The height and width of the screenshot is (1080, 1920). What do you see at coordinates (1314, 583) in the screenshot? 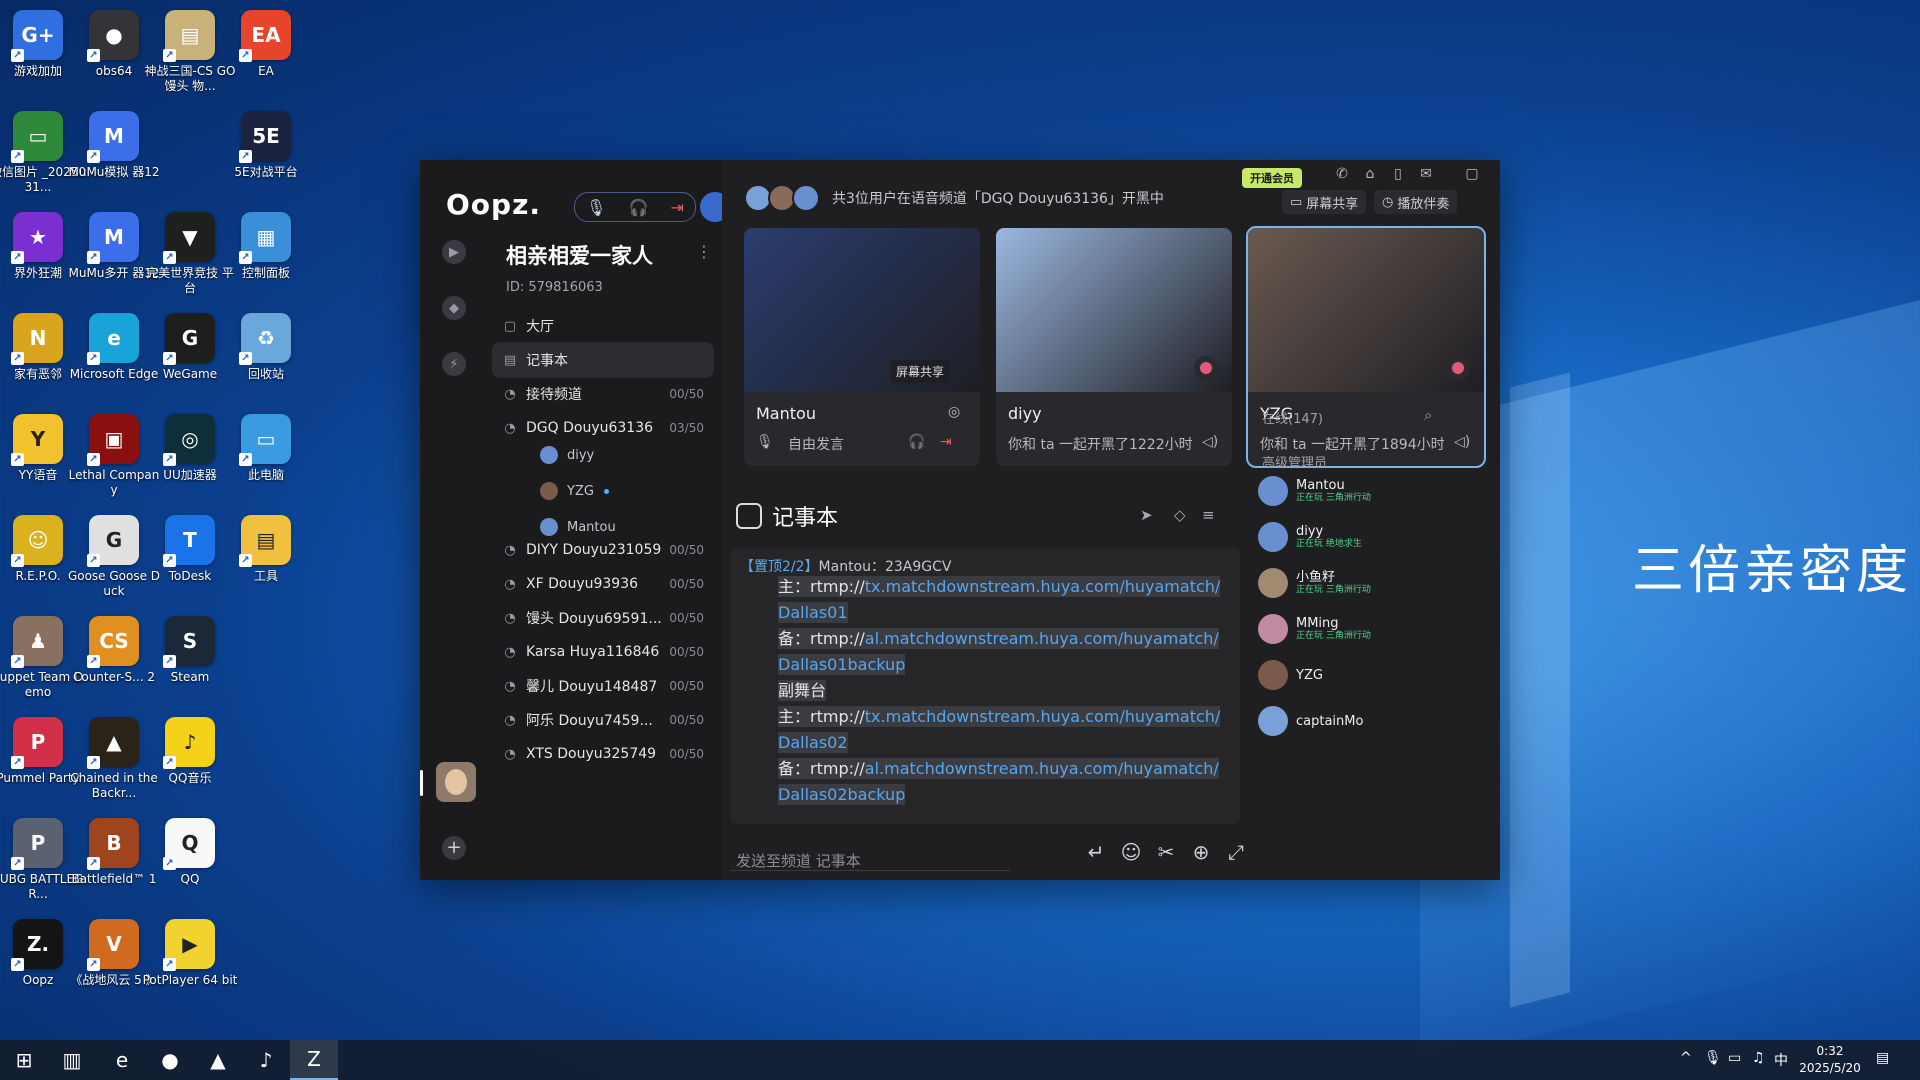
I see `member-item: 小鱼籽 正在玩 三角洲行动` at bounding box center [1314, 583].